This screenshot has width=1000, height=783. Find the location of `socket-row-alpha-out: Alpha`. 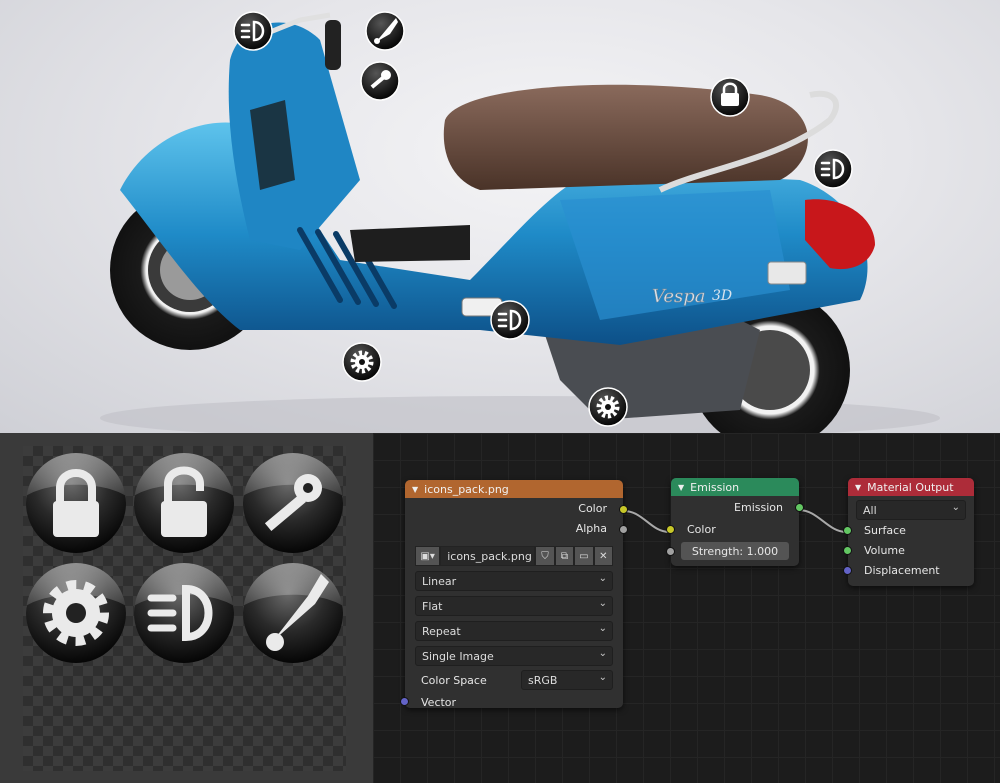

socket-row-alpha-out: Alpha is located at coordinates (516, 528).